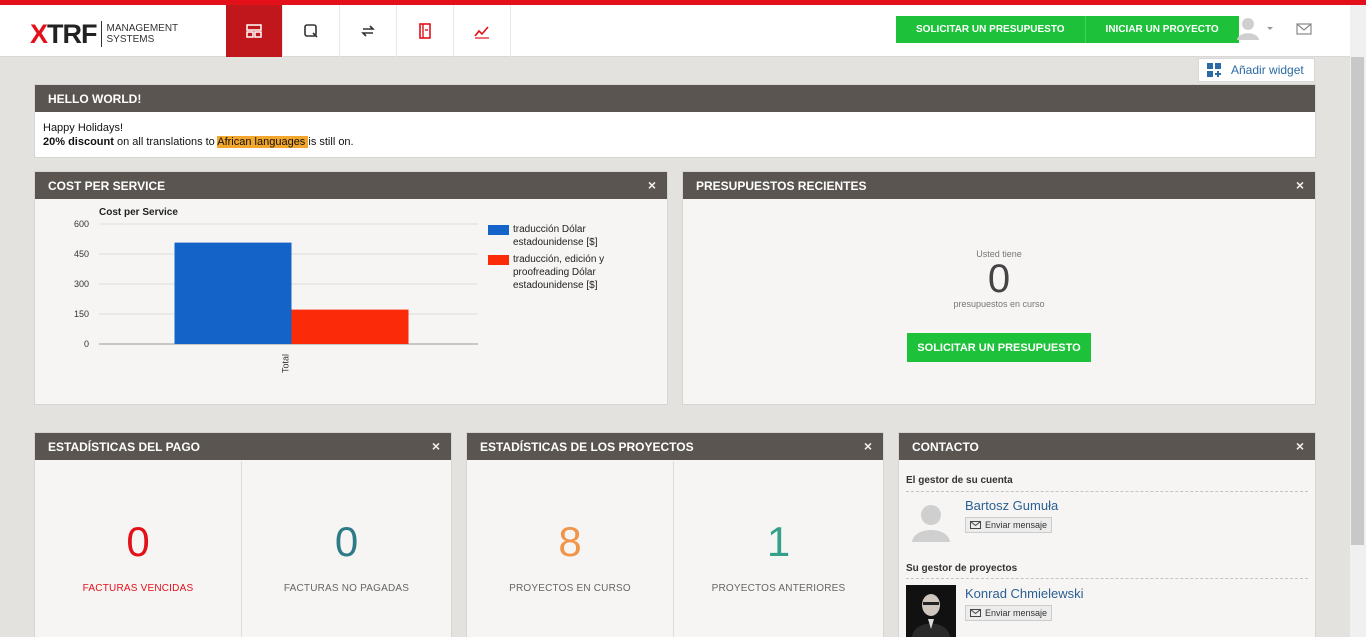  Describe the element at coordinates (1248, 29) in the screenshot. I see `avatar-icon` at that location.